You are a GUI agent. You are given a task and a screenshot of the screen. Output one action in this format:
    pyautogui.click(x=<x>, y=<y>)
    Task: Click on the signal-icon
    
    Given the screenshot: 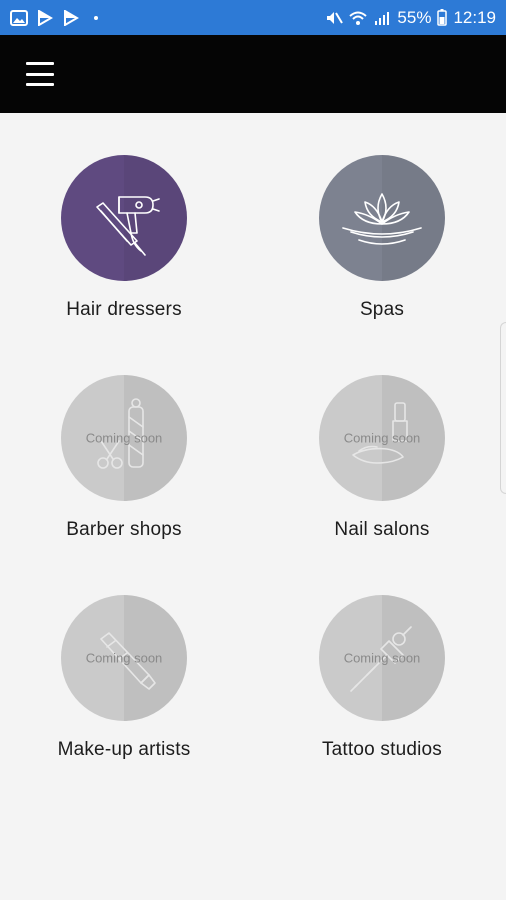 What is the action you would take?
    pyautogui.click(x=382, y=18)
    